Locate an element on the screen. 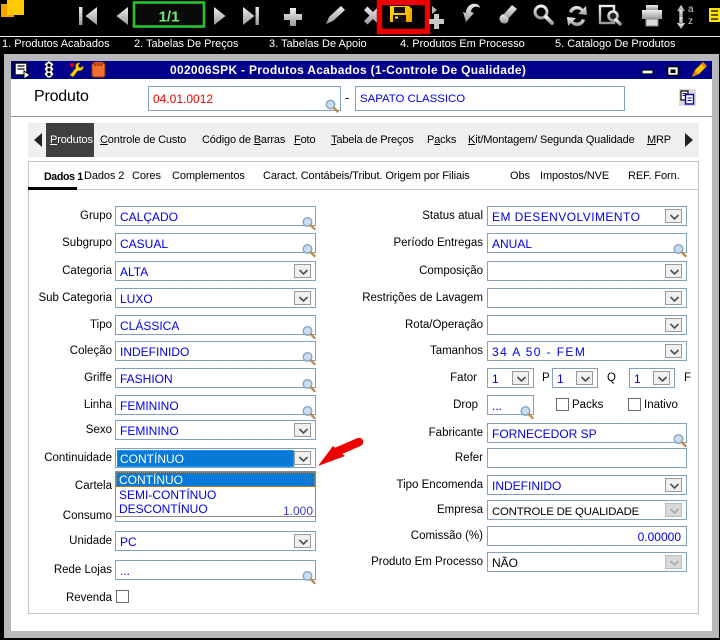 The width and height of the screenshot is (720, 640). svg-text: a is located at coordinates (691, 9).